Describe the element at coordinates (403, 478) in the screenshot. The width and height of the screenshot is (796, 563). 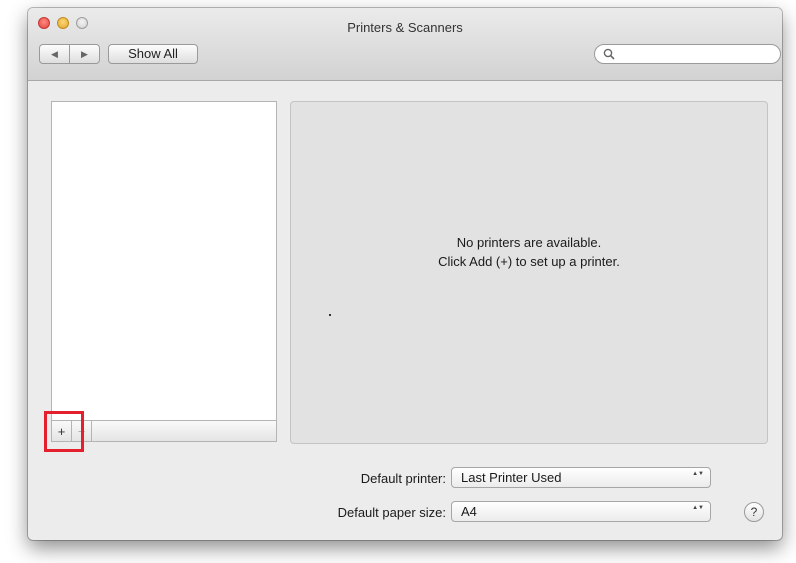
I see `default-printer-label: Default printer:` at that location.